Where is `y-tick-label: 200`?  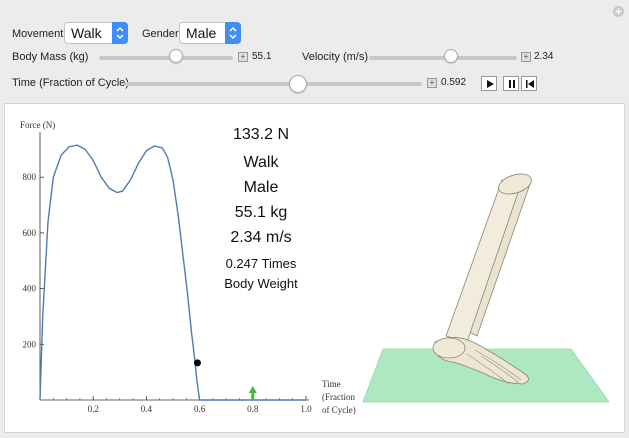 y-tick-label: 200 is located at coordinates (30, 344).